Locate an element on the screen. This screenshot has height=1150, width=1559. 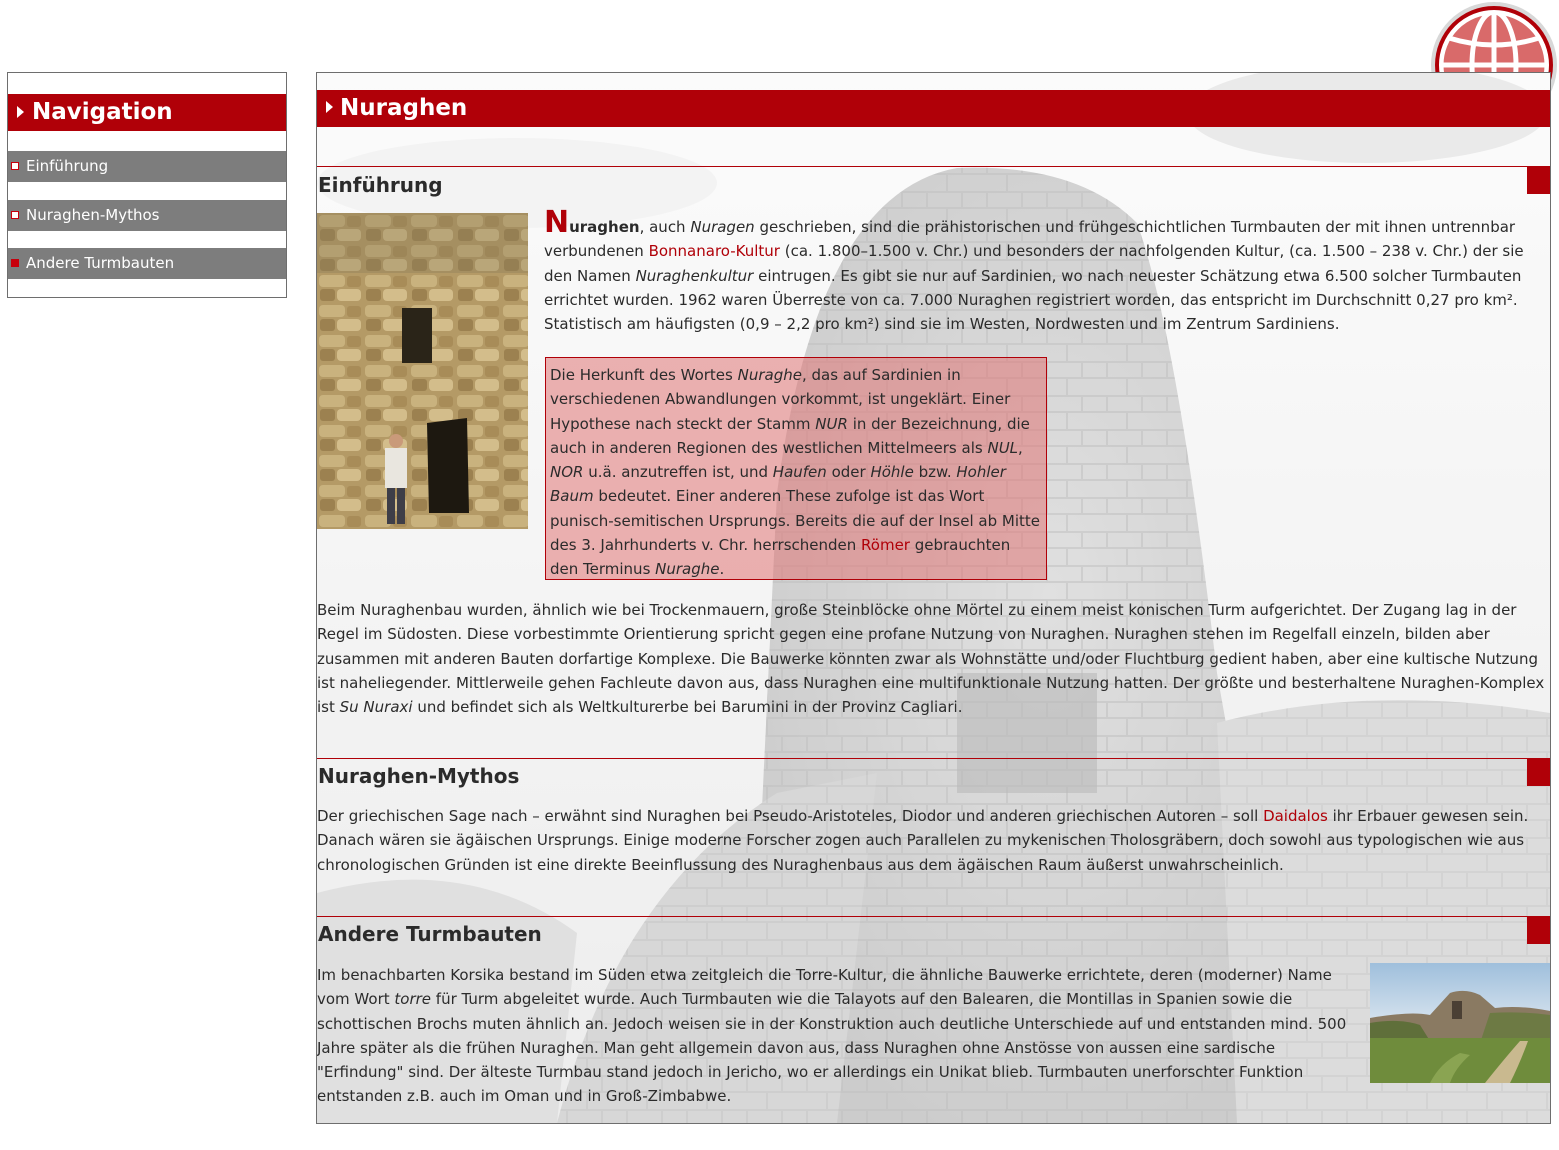
nuraghe-landscape-photo is located at coordinates (1460, 1023).